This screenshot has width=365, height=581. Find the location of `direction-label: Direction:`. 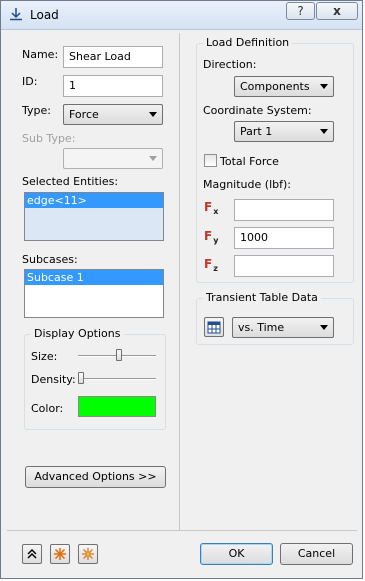

direction-label: Direction: is located at coordinates (230, 64).